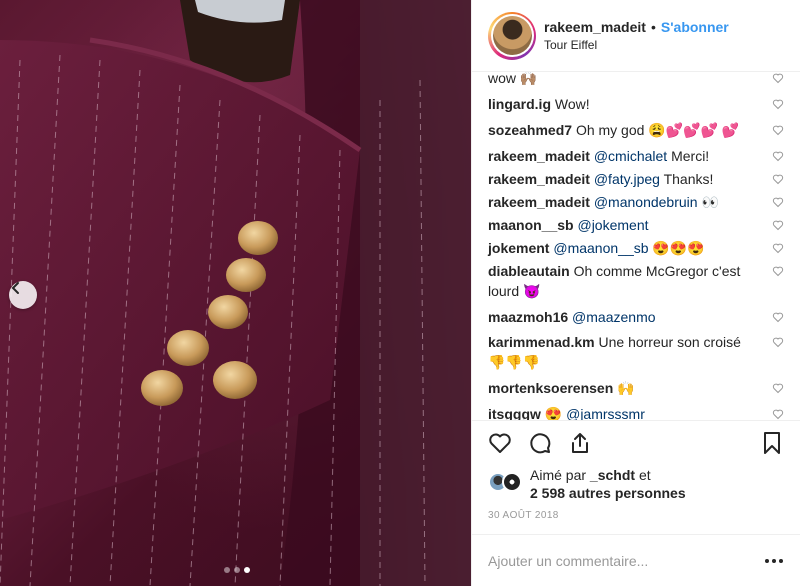  Describe the element at coordinates (646, 202) in the screenshot. I see `comment-mention: @manondebruin` at that location.